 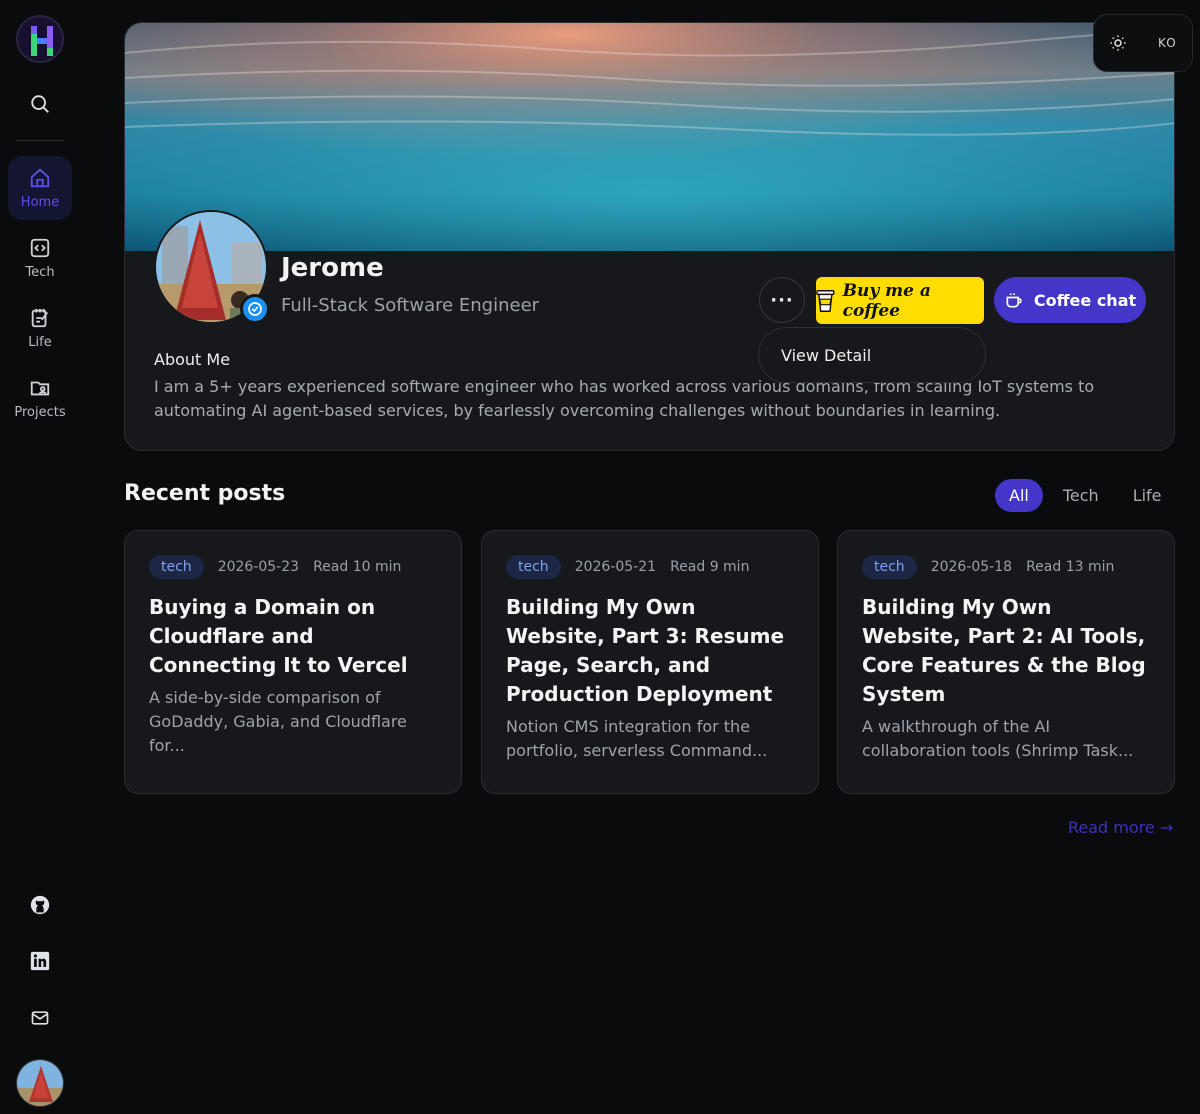 What do you see at coordinates (192, 359) in the screenshot?
I see `about-title: About Me` at bounding box center [192, 359].